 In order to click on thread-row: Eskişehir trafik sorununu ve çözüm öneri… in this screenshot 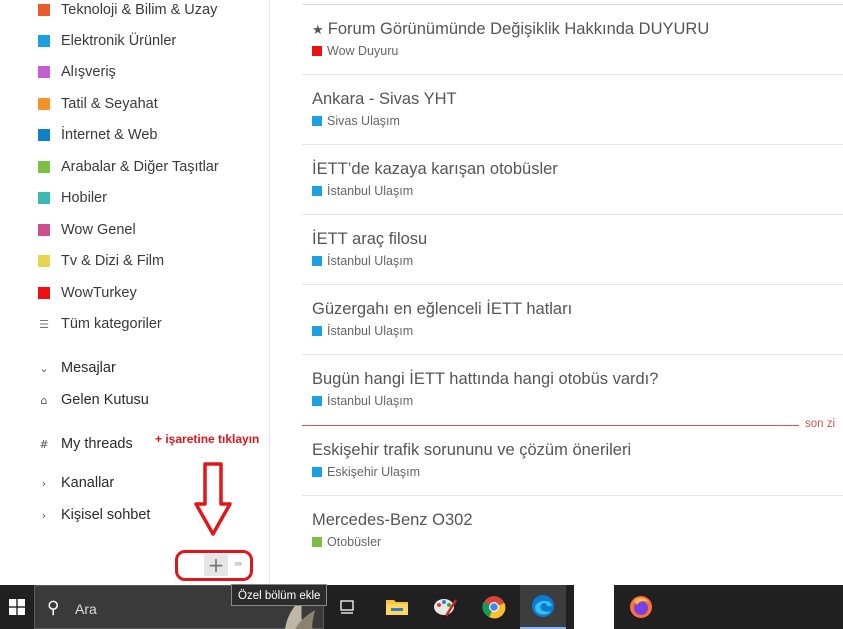, I will do `click(572, 468)`.